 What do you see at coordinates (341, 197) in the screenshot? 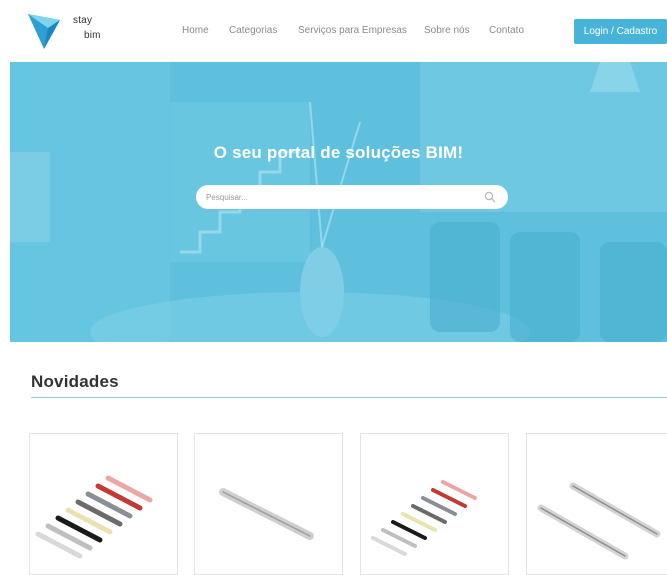
I see `search-input` at bounding box center [341, 197].